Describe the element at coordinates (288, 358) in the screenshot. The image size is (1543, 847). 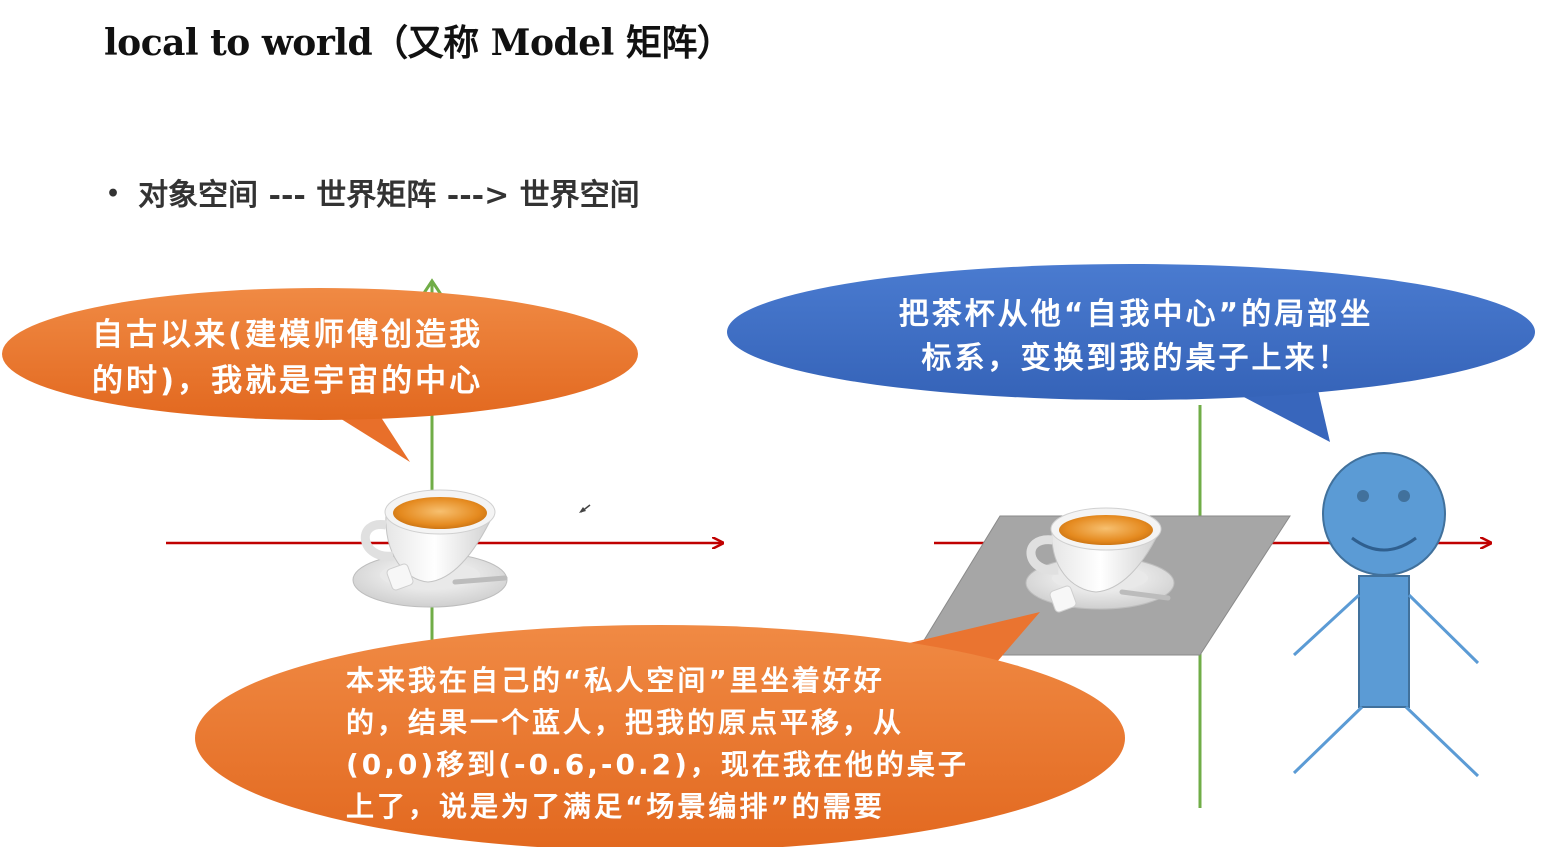
I see `left-bubble-text: 自古以来(建模师傅创造我 的时)，我就是宇宙的中心` at that location.